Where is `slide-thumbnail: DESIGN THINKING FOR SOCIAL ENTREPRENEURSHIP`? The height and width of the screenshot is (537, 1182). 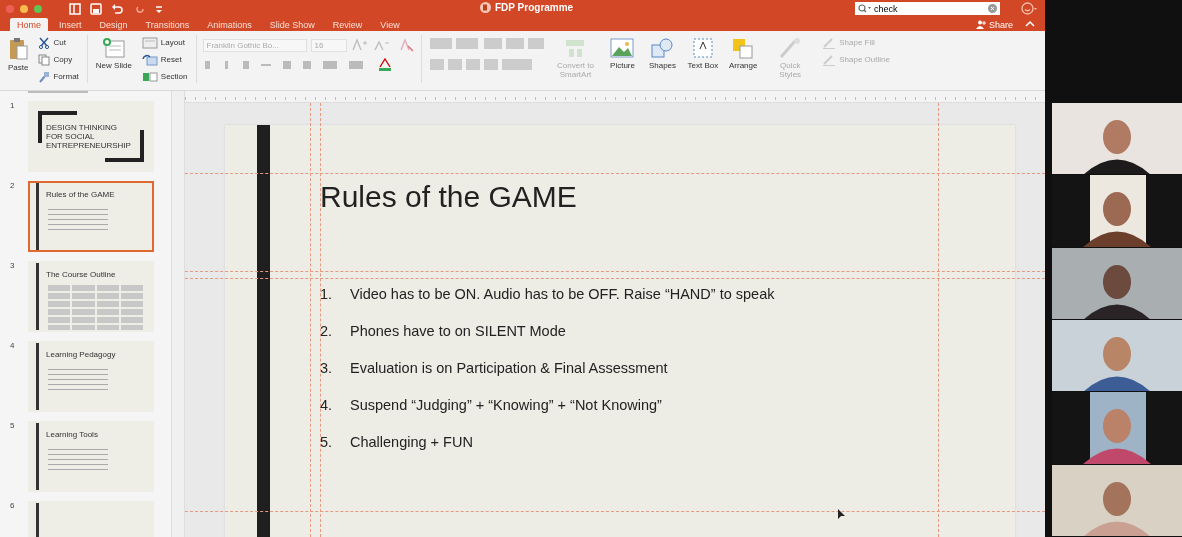
slide-thumbnail: DESIGN THINKING FOR SOCIAL ENTREPRENEURSHIP is located at coordinates (91, 136).